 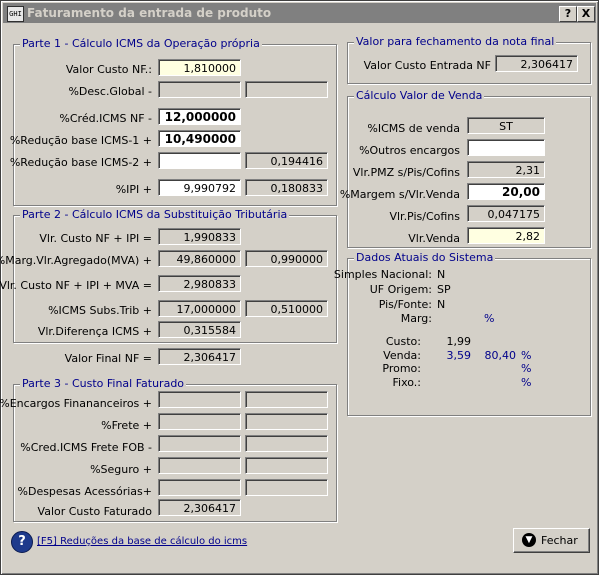 I want to click on reducao-base-2-field, so click(x=199, y=160).